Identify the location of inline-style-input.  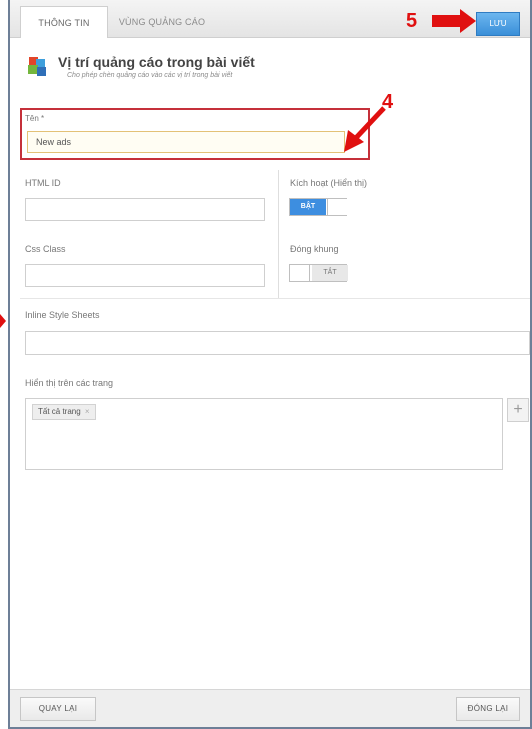
(277, 343).